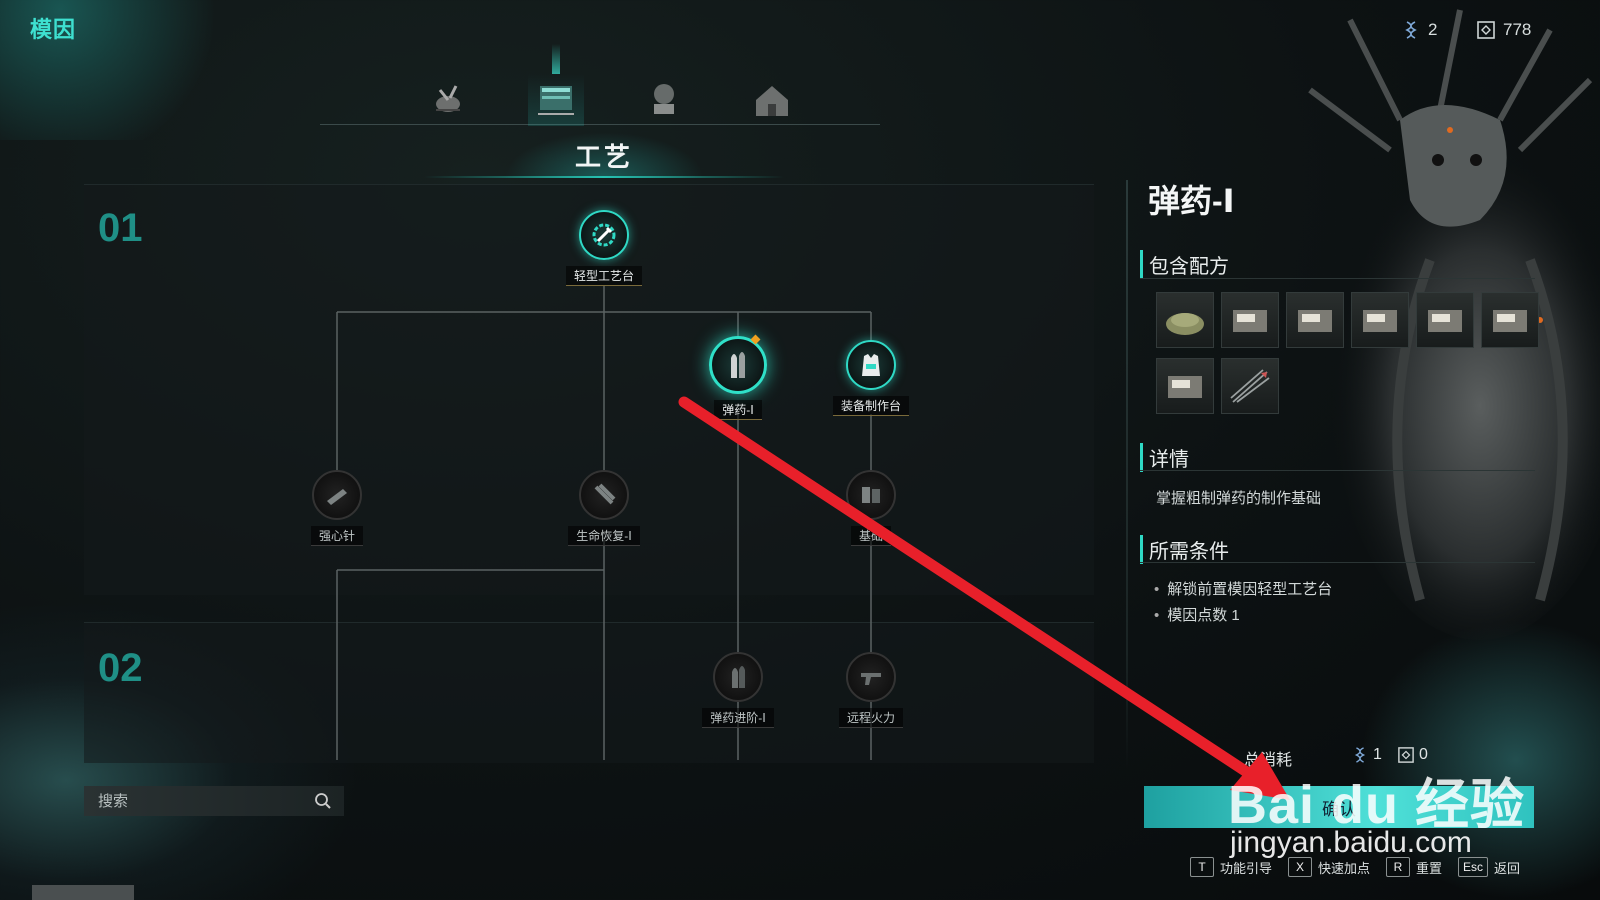 The width and height of the screenshot is (1600, 900). I want to click on node-label: 强心针, so click(336, 536).